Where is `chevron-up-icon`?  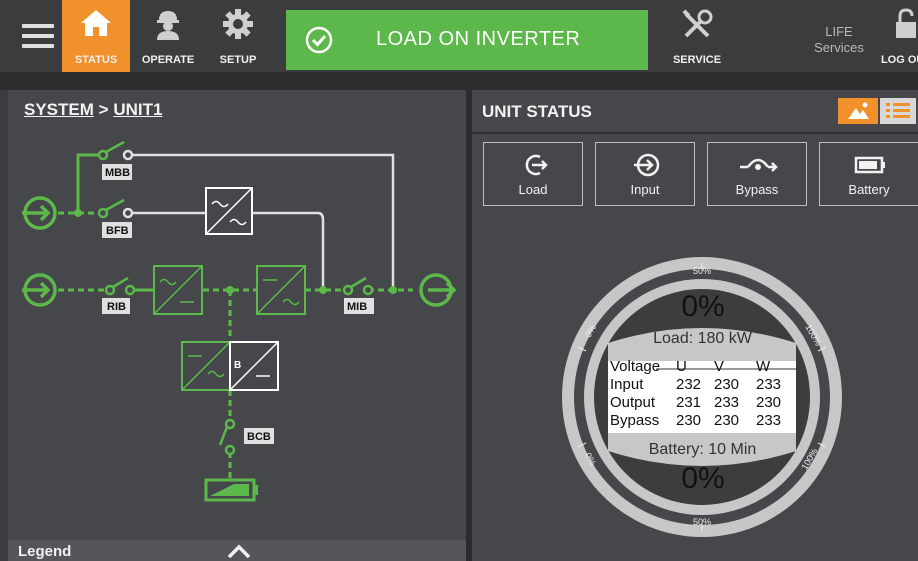 chevron-up-icon is located at coordinates (239, 551).